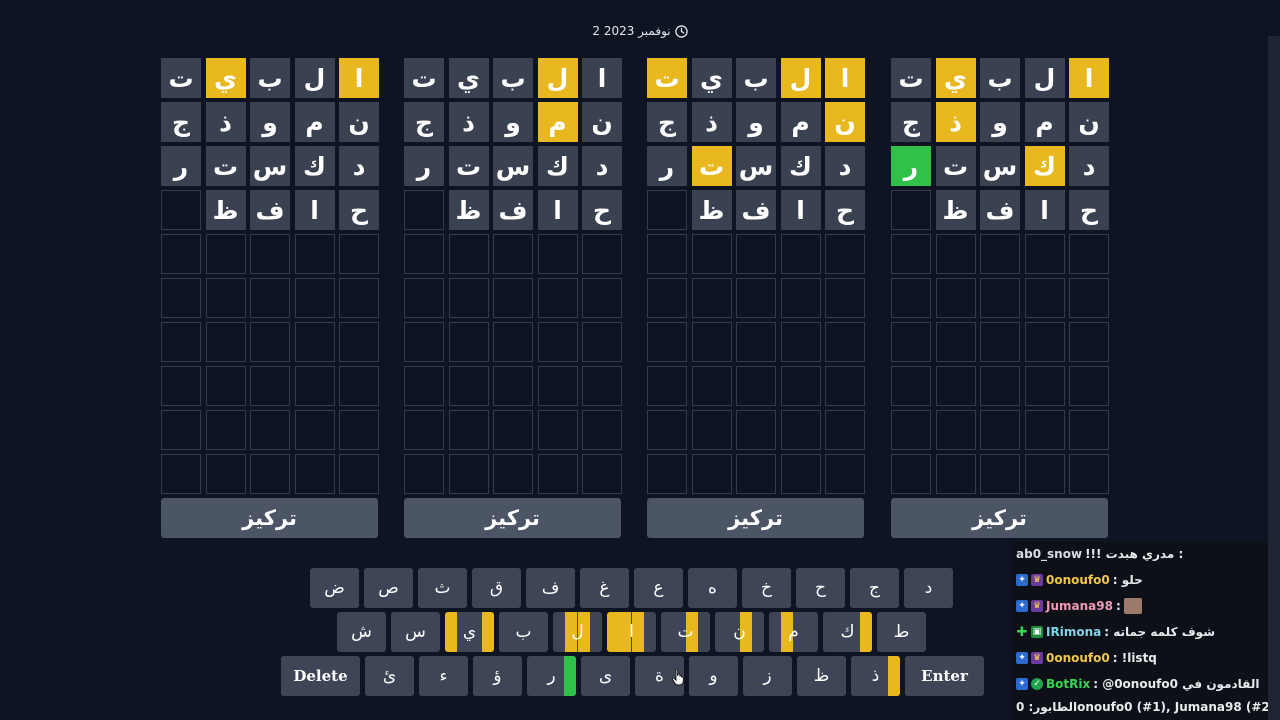 This screenshot has width=1280, height=720. I want to click on letter-key: ه, so click(712, 588).